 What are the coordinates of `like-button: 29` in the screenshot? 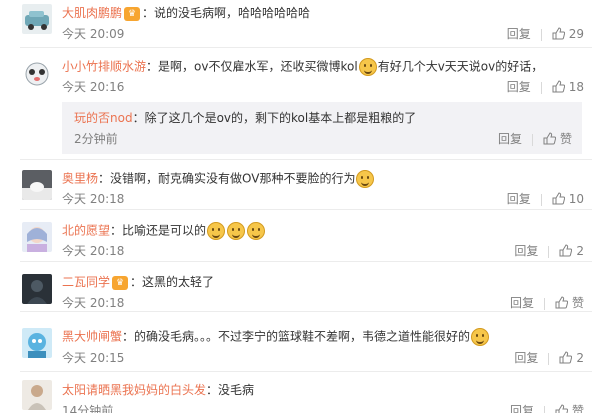 It's located at (568, 34).